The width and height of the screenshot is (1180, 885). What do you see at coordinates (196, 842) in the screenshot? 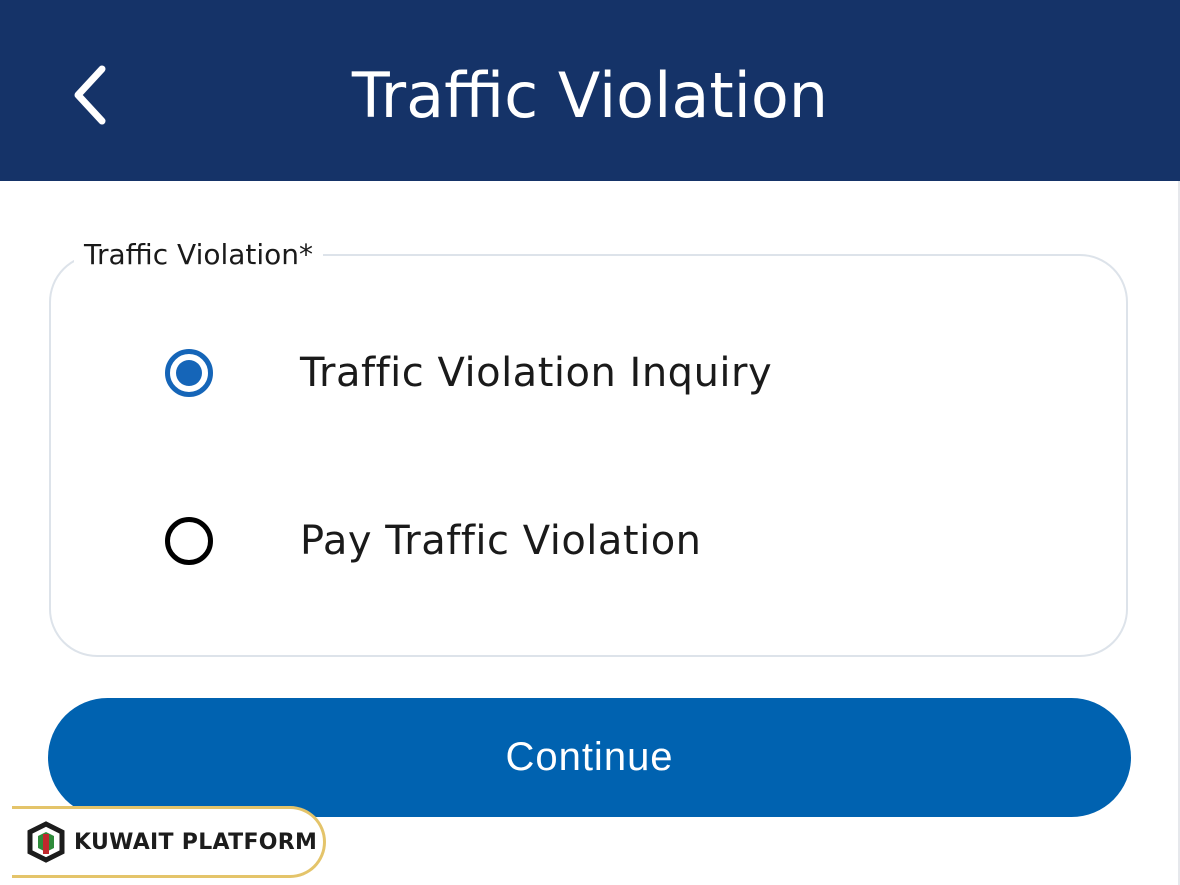
I see `watermark-text: KUWAIT PLATFORM` at bounding box center [196, 842].